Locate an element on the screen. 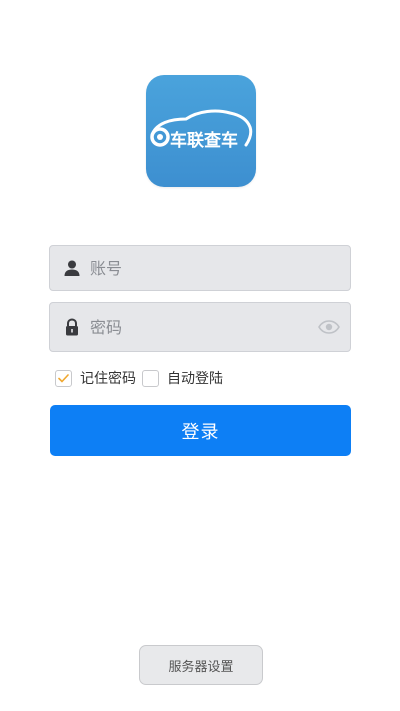 Image resolution: width=400 pixels, height=711 pixels. checkmark-icon is located at coordinates (63, 377).